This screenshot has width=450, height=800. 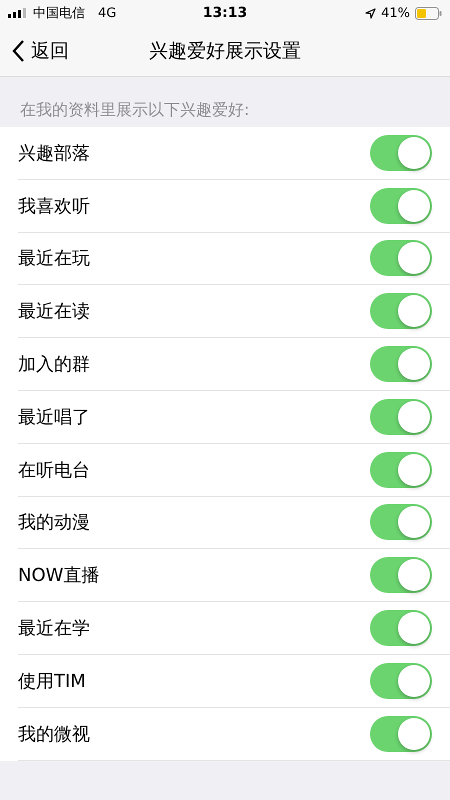 What do you see at coordinates (54, 258) in the screenshot?
I see `setting-label: 最近在玩` at bounding box center [54, 258].